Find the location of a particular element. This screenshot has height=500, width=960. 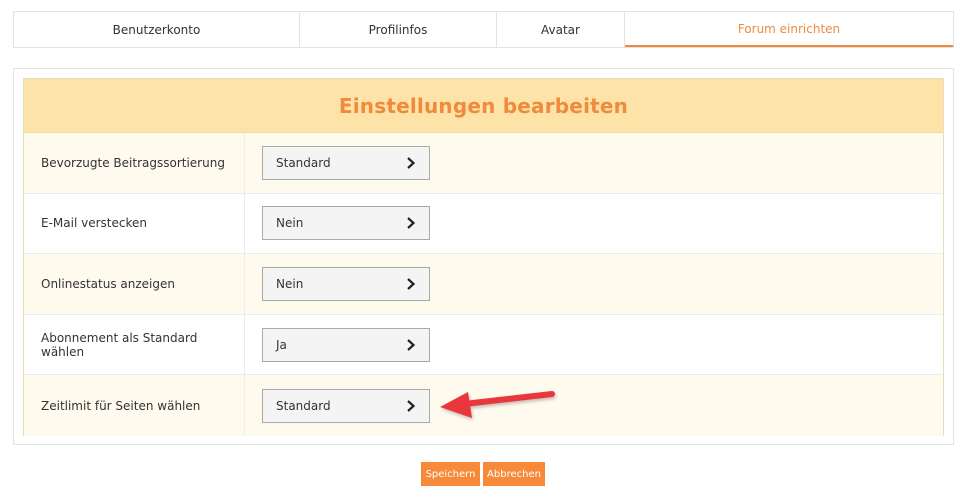

settings-row-onlinestatus: Onlinestatus anzeigen Nein is located at coordinates (483, 284).